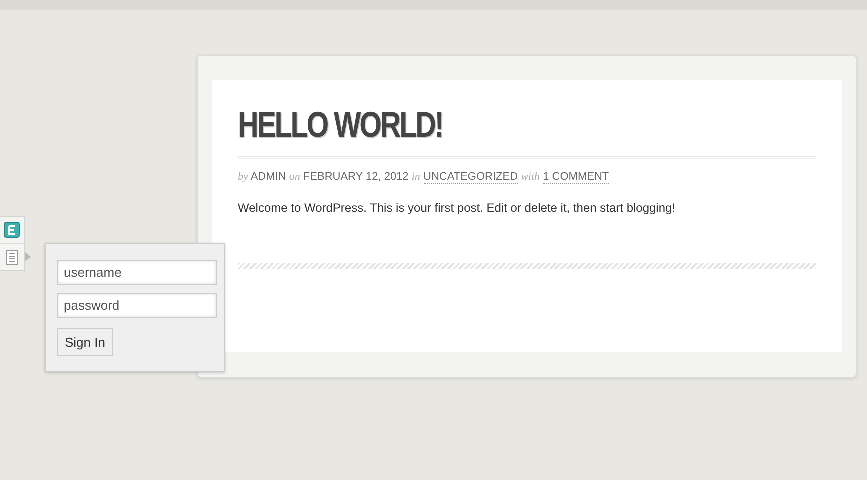  Describe the element at coordinates (28, 257) in the screenshot. I see `pointer-icon` at that location.